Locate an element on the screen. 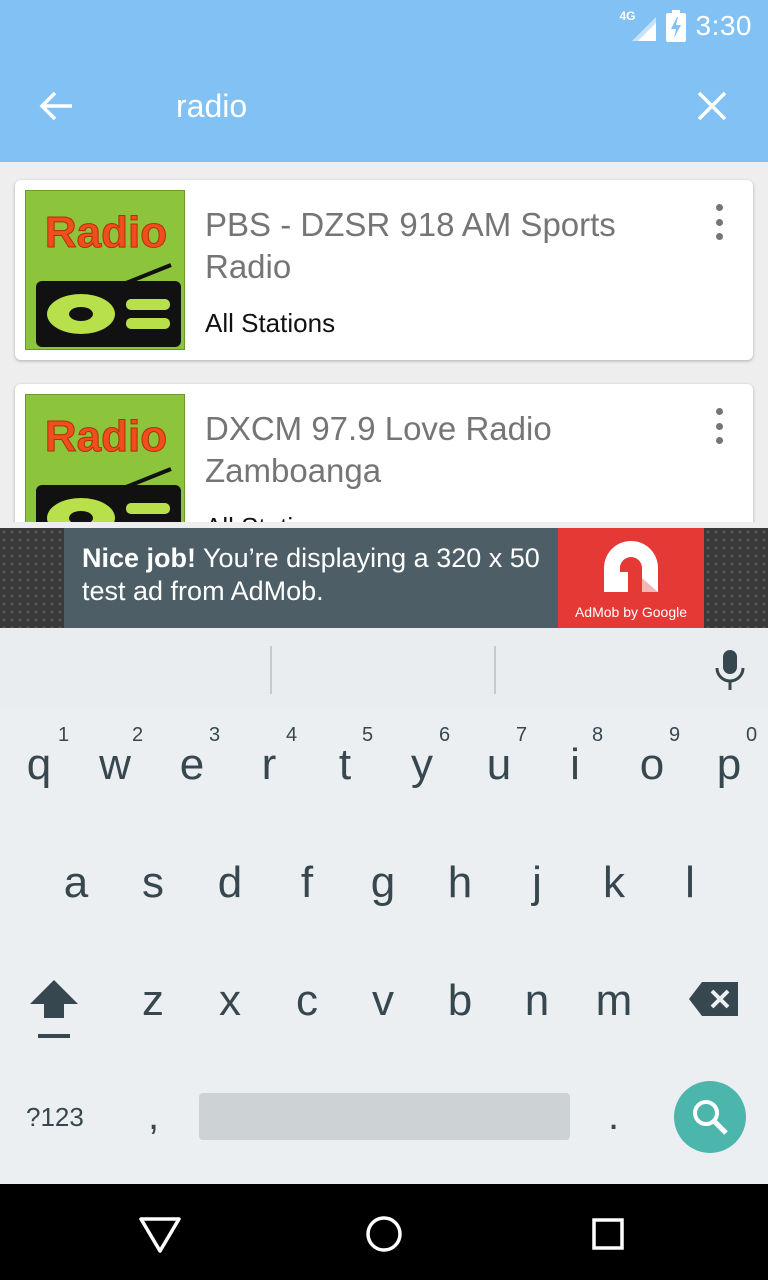 The height and width of the screenshot is (1280, 768). key-n: n is located at coordinates (537, 1001).